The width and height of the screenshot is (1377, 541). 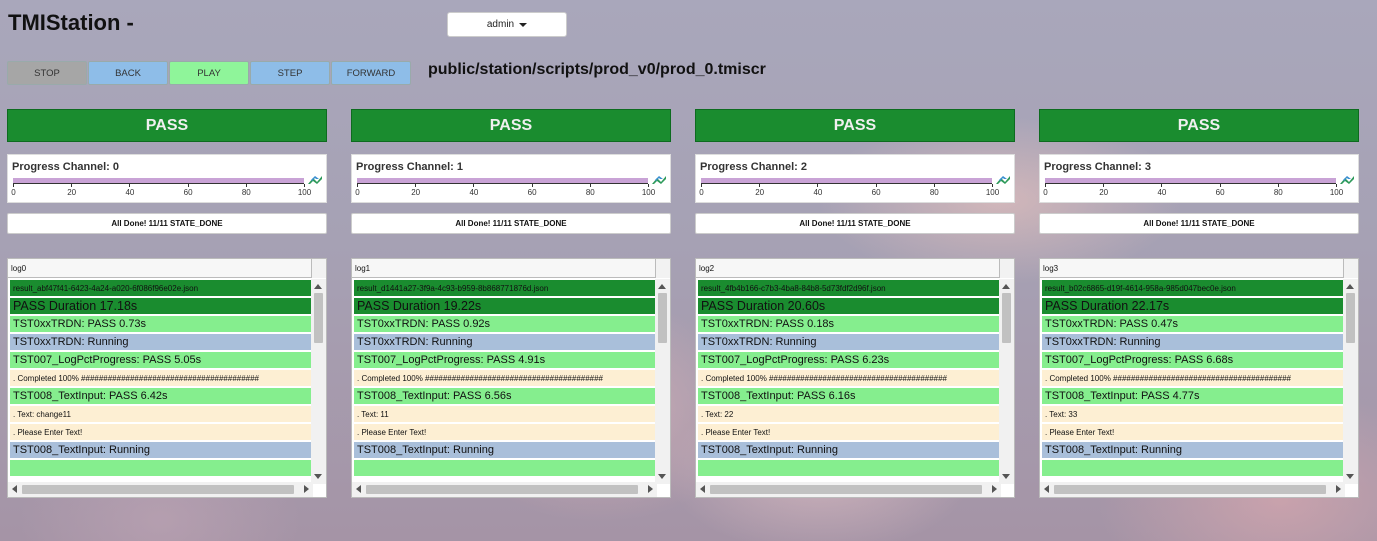 I want to click on log-header: log2, so click(x=855, y=268).